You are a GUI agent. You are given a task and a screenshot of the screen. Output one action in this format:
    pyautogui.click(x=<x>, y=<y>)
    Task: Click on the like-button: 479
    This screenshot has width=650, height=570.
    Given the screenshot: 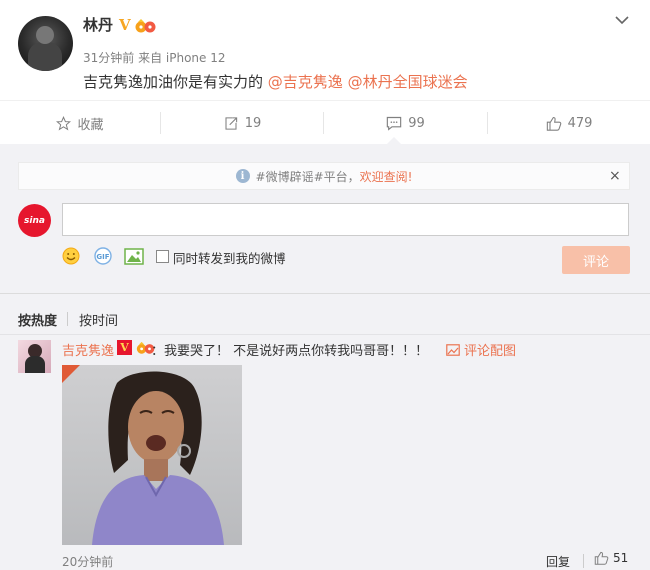 What is the action you would take?
    pyautogui.click(x=569, y=123)
    